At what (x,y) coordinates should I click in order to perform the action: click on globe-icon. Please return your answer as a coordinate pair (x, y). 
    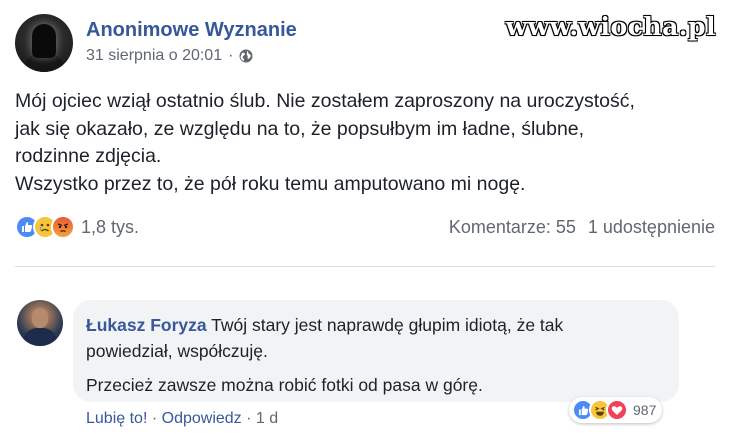
    Looking at the image, I should click on (246, 56).